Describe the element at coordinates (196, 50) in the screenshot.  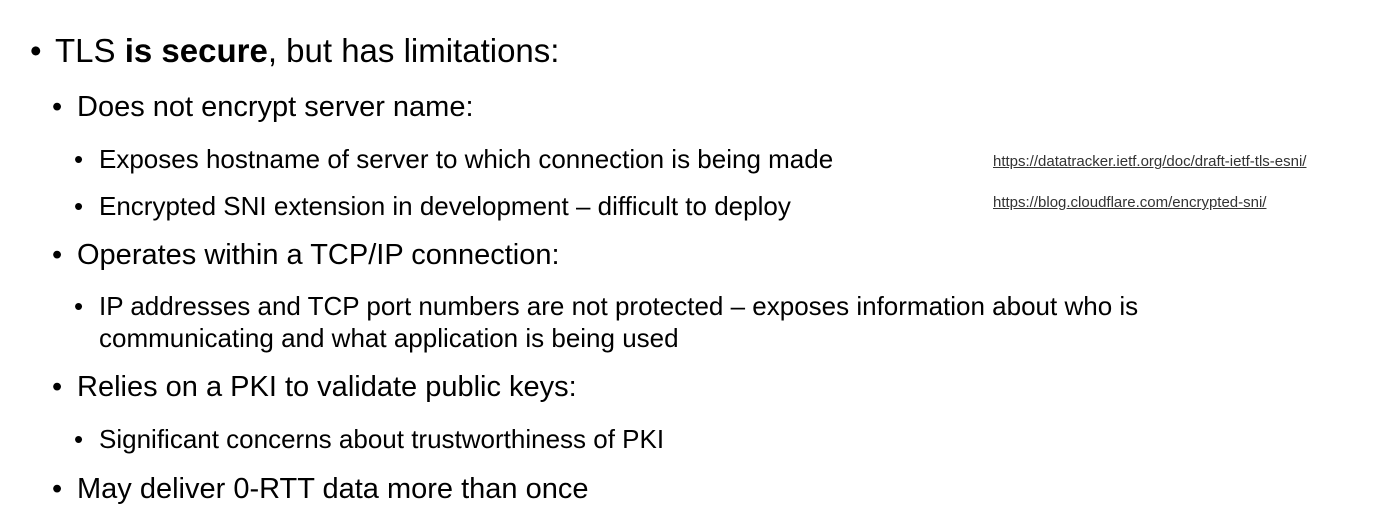
I see `emphasis-text: is secure` at that location.